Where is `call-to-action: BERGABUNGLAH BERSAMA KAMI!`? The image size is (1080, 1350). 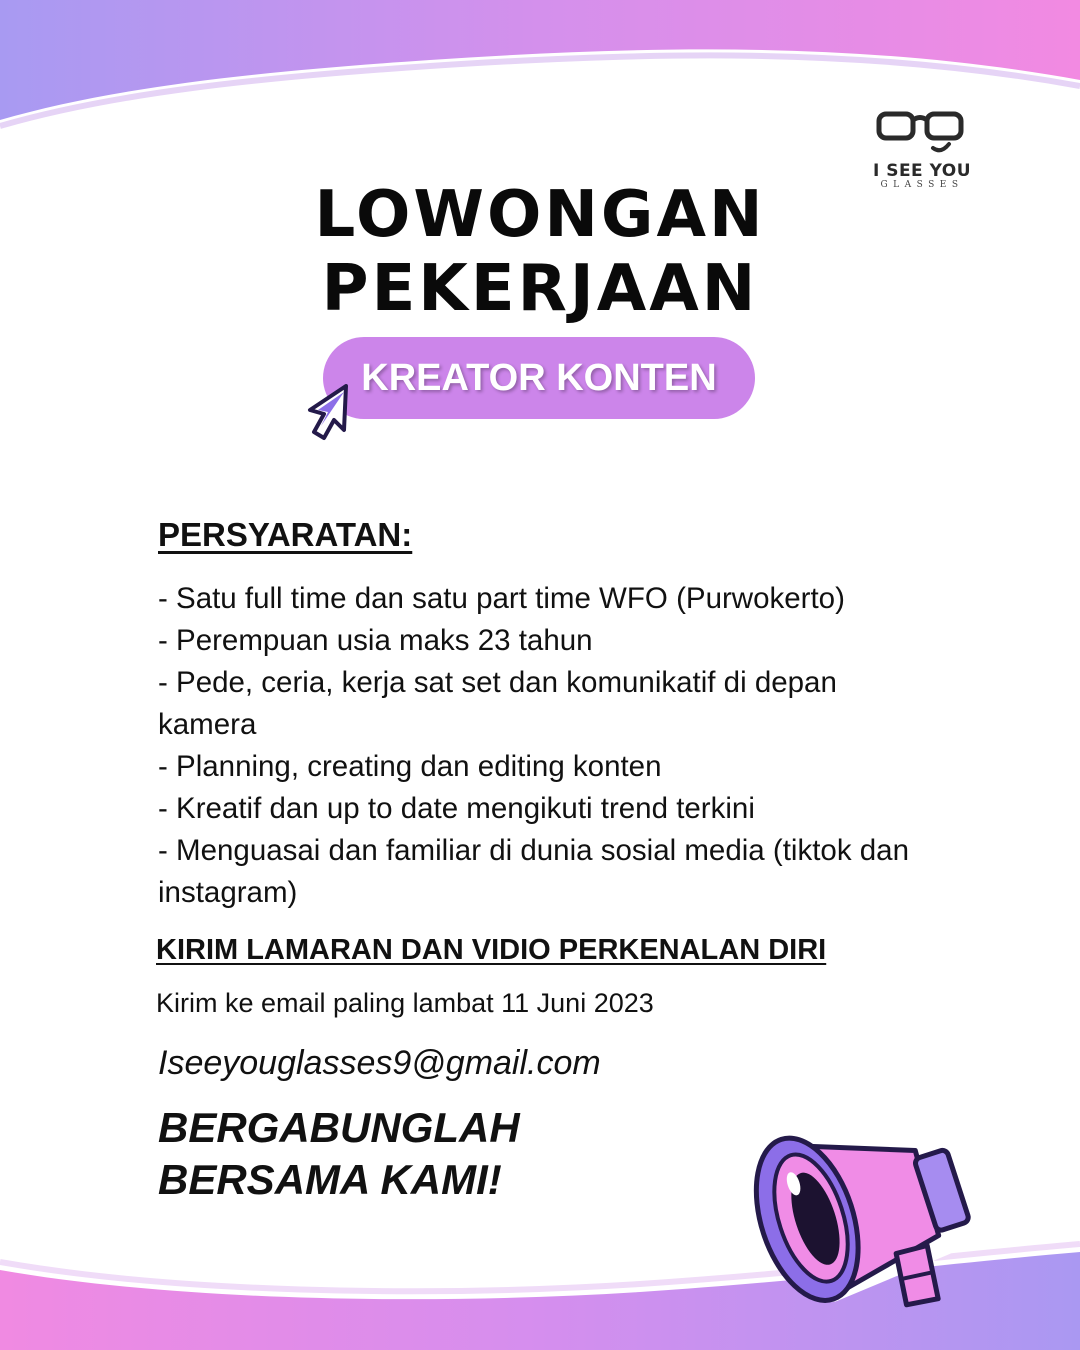
call-to-action: BERGABUNGLAH BERSAMA KAMI! is located at coordinates (339, 1154).